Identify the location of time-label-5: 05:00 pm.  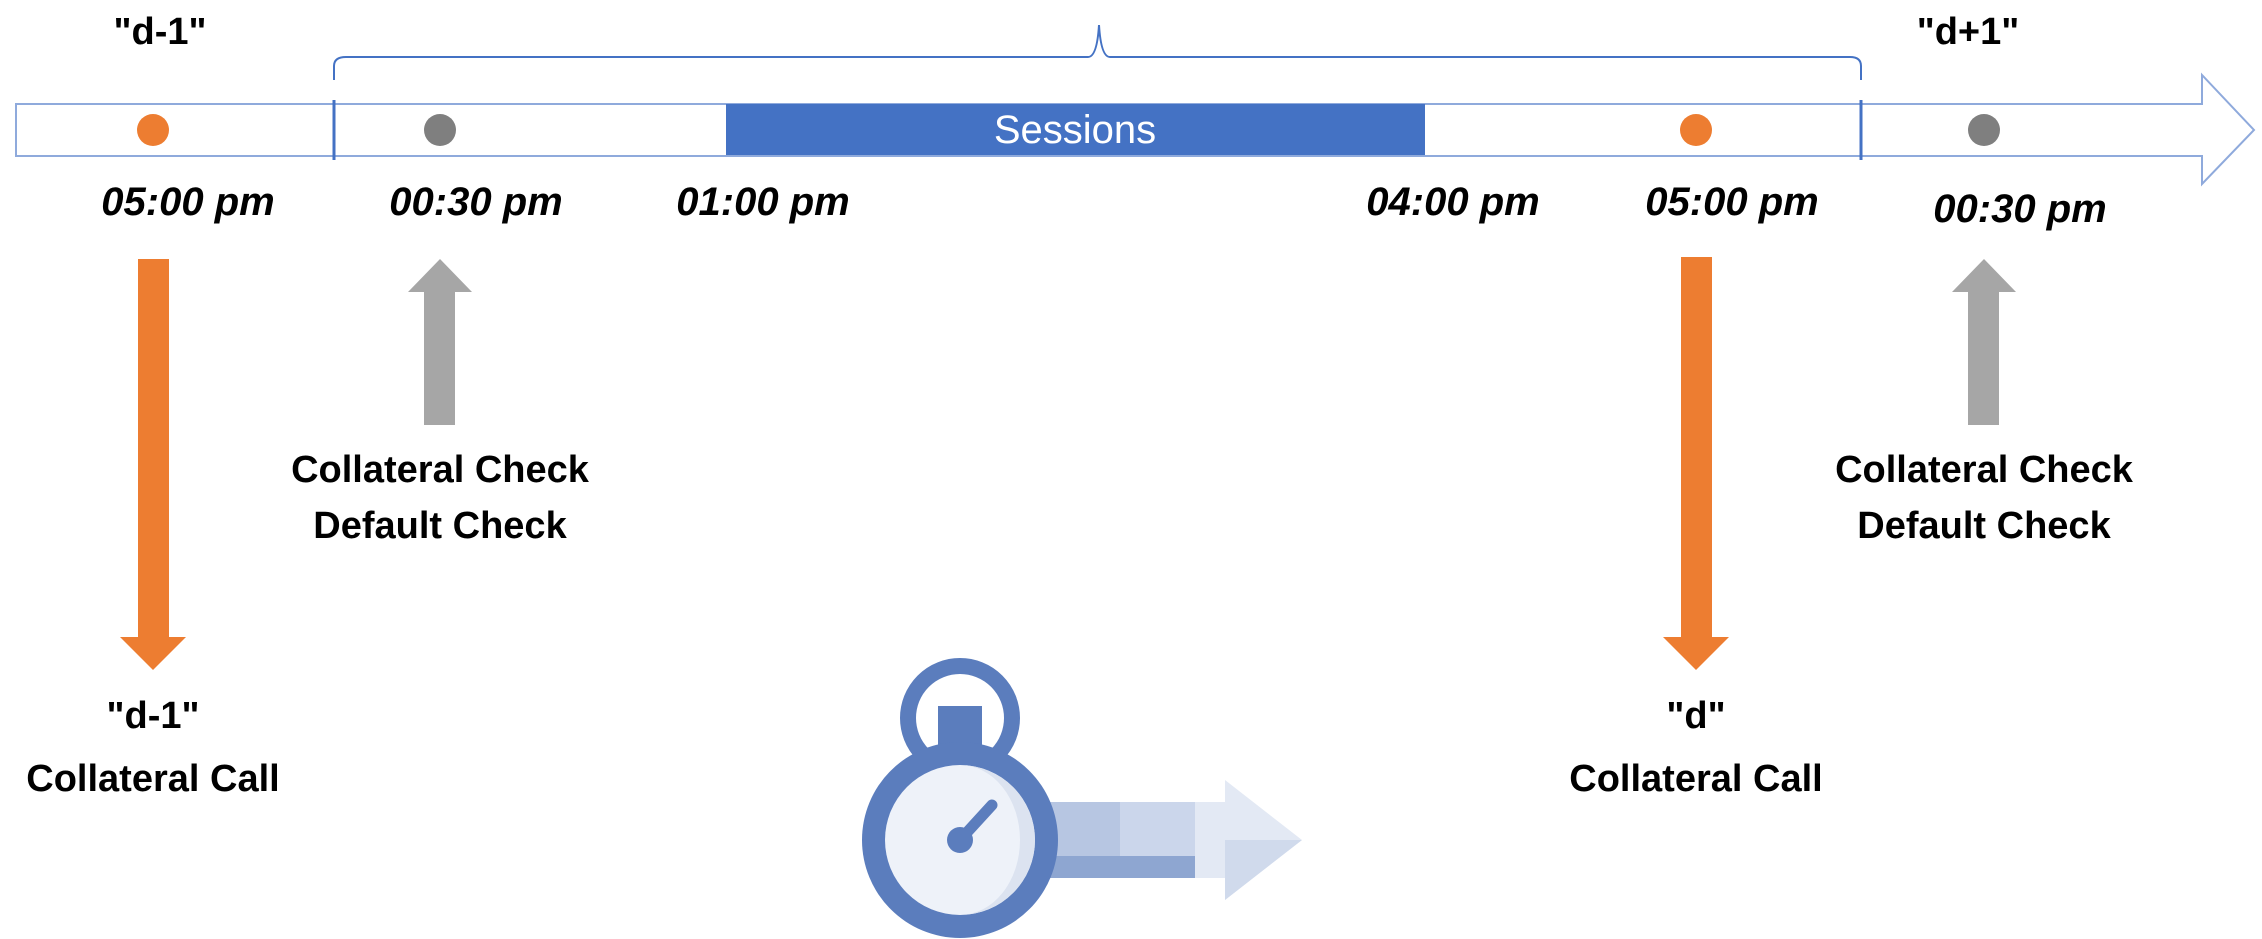
(1731, 202).